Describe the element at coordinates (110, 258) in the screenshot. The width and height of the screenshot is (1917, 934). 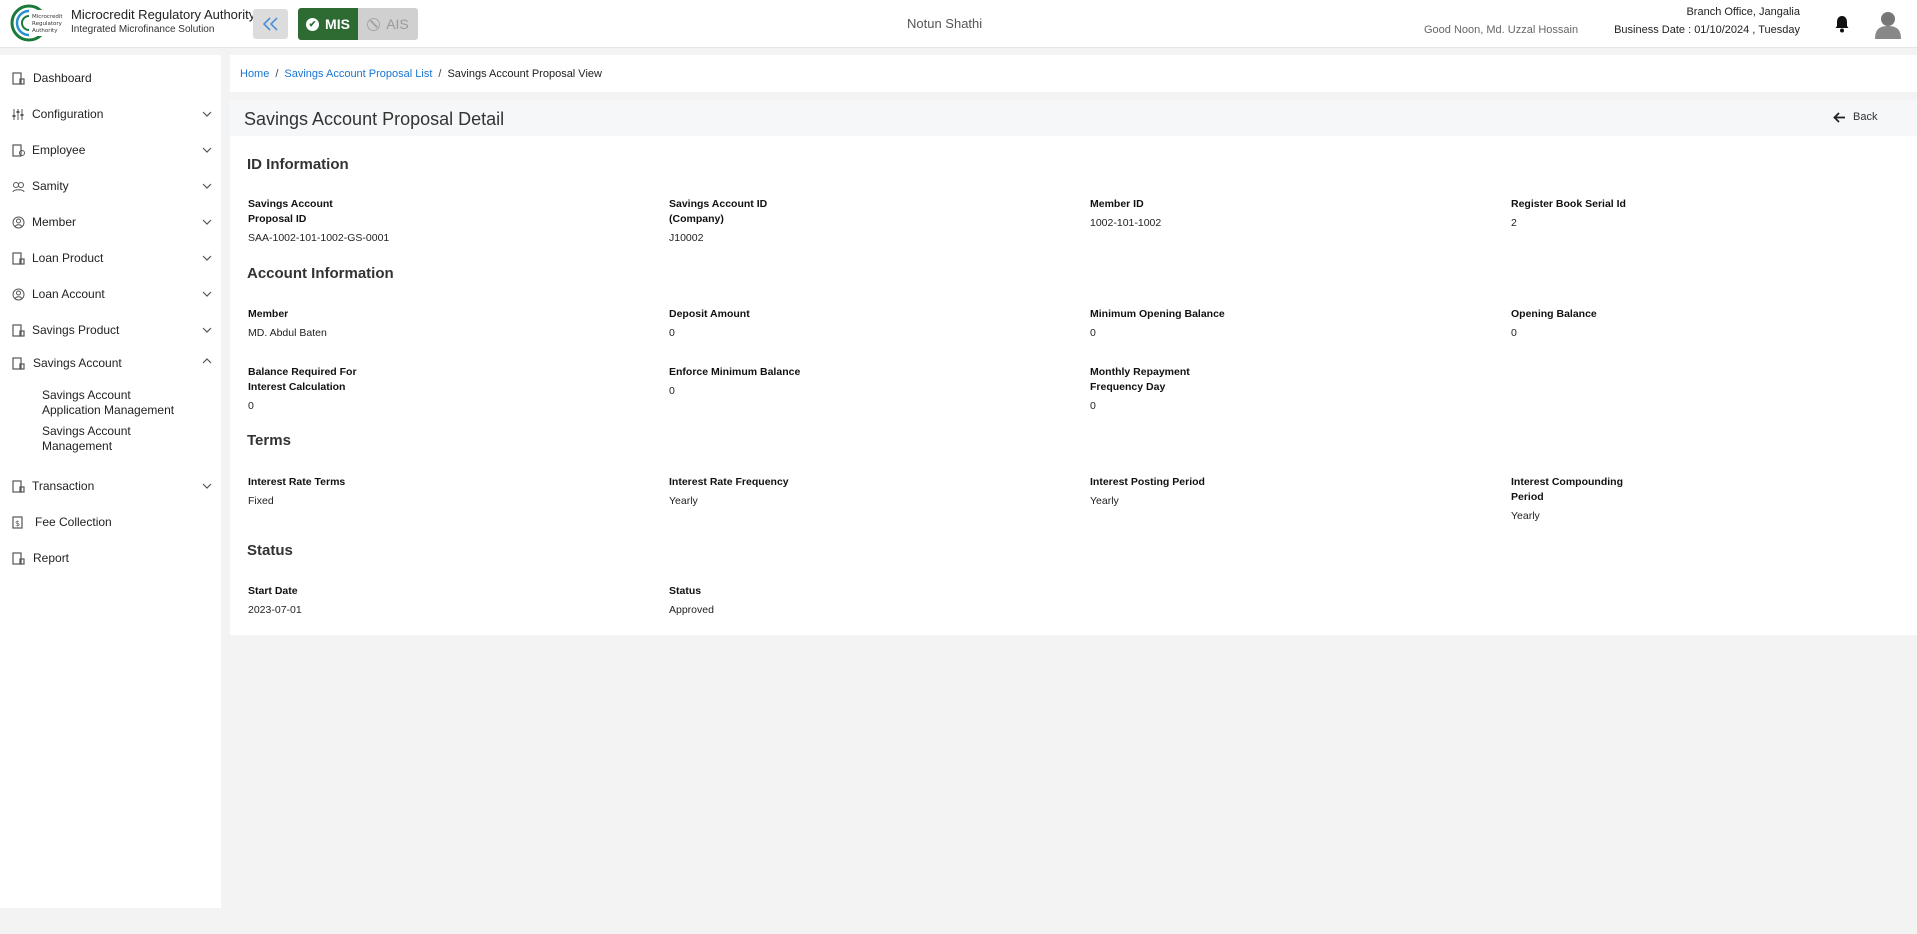
I see `sidebar-item-loan-product: Loan Product` at that location.